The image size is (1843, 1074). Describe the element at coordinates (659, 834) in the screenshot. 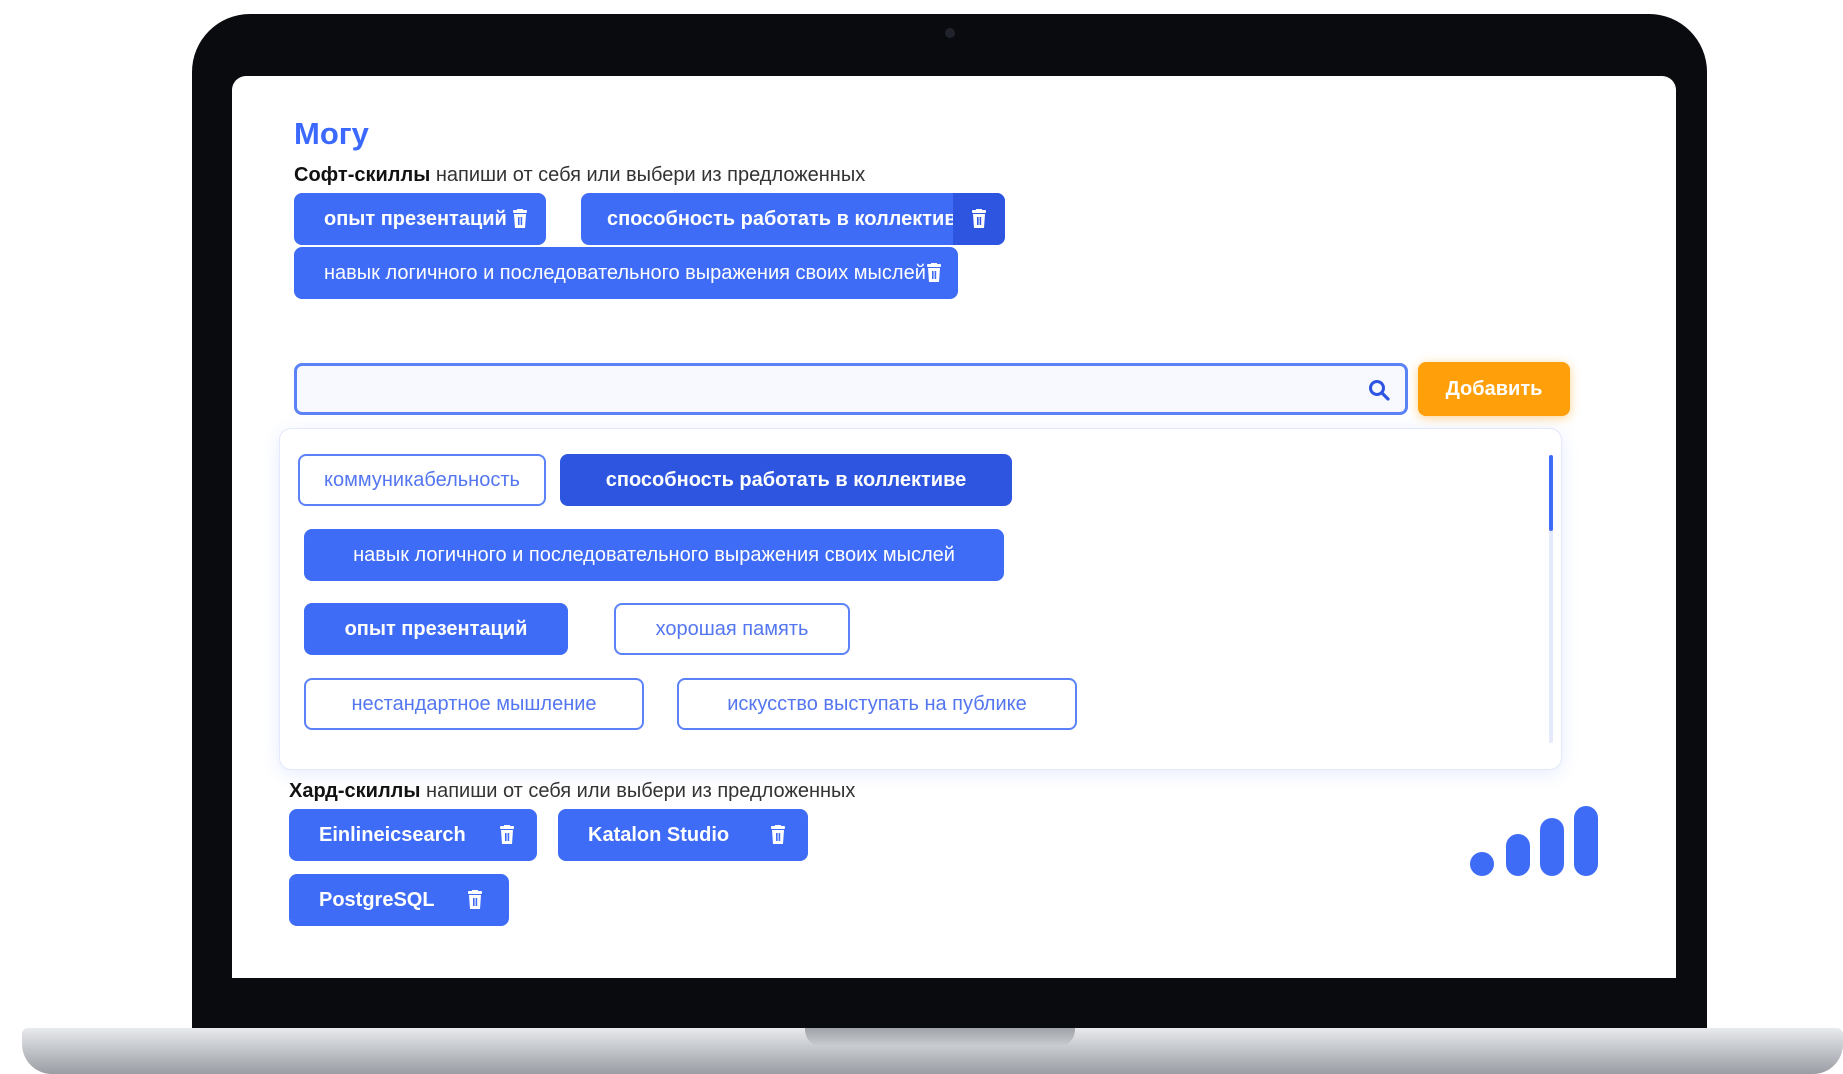

I see `chip-label: Katalon Studio` at that location.